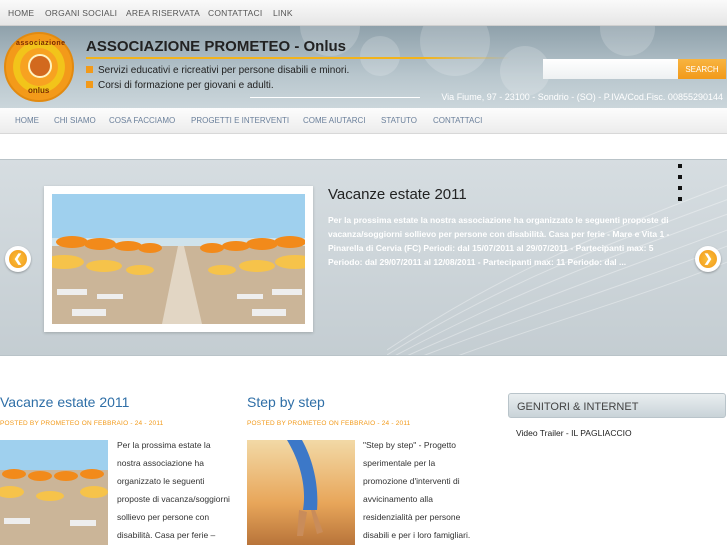 The width and height of the screenshot is (727, 545). Describe the element at coordinates (216, 46) in the screenshot. I see `site-title: ASSOCIAZIONE PROMETEO - Onlus` at that location.